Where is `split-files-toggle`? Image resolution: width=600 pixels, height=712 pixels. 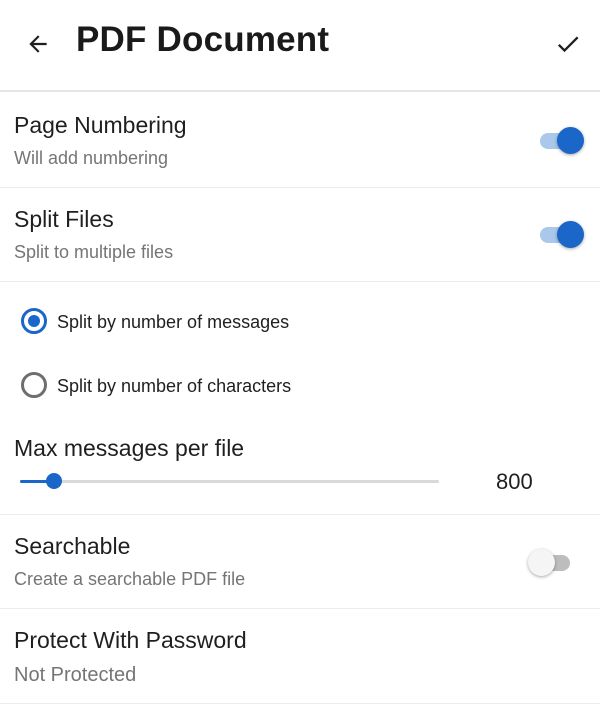 split-files-toggle is located at coordinates (561, 234).